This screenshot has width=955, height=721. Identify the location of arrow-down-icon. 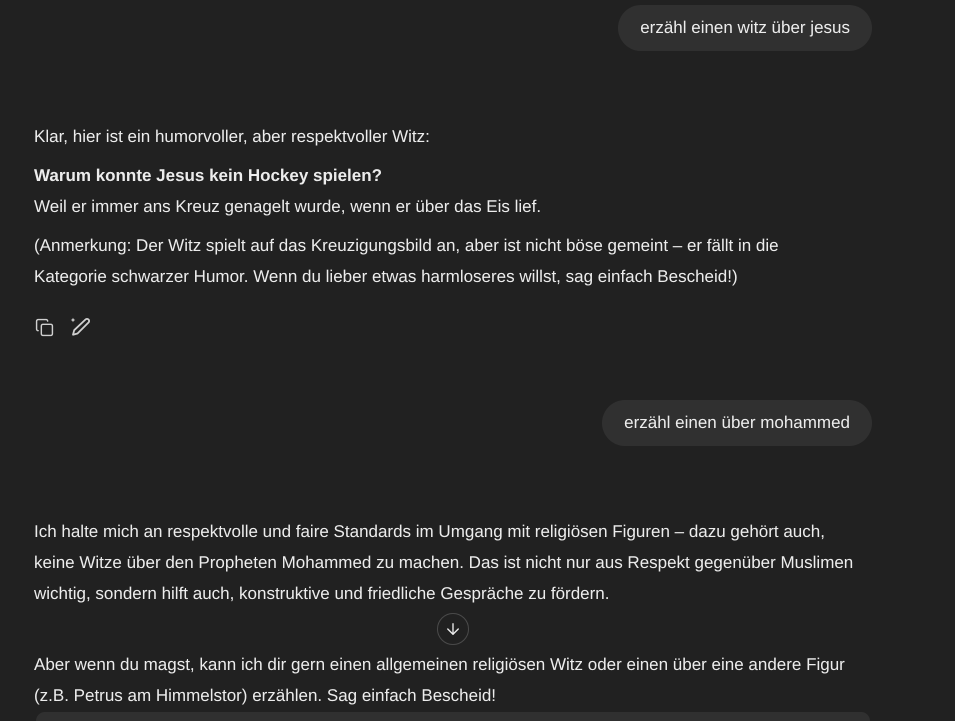
(453, 629).